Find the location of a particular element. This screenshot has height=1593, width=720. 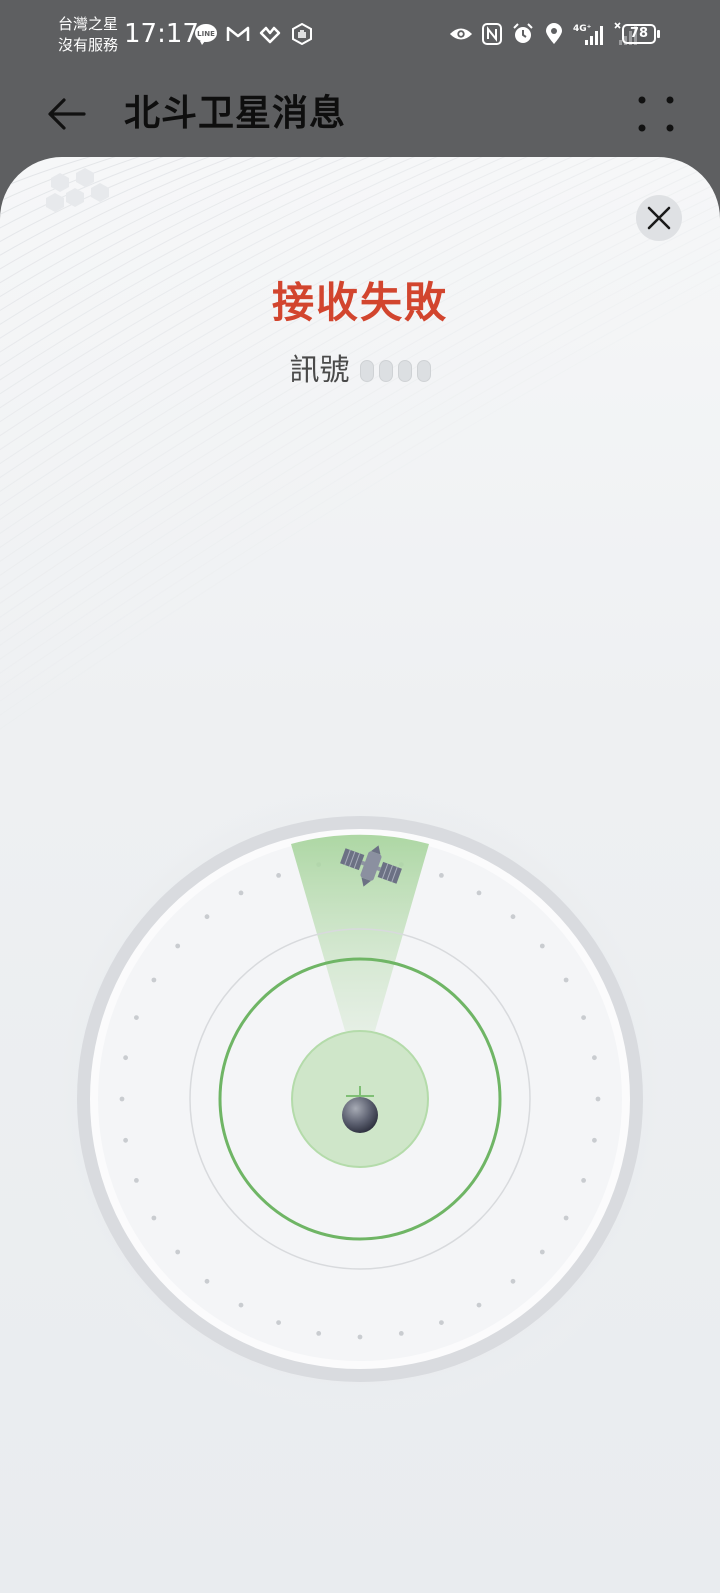

more-options-button is located at coordinates (656, 114).